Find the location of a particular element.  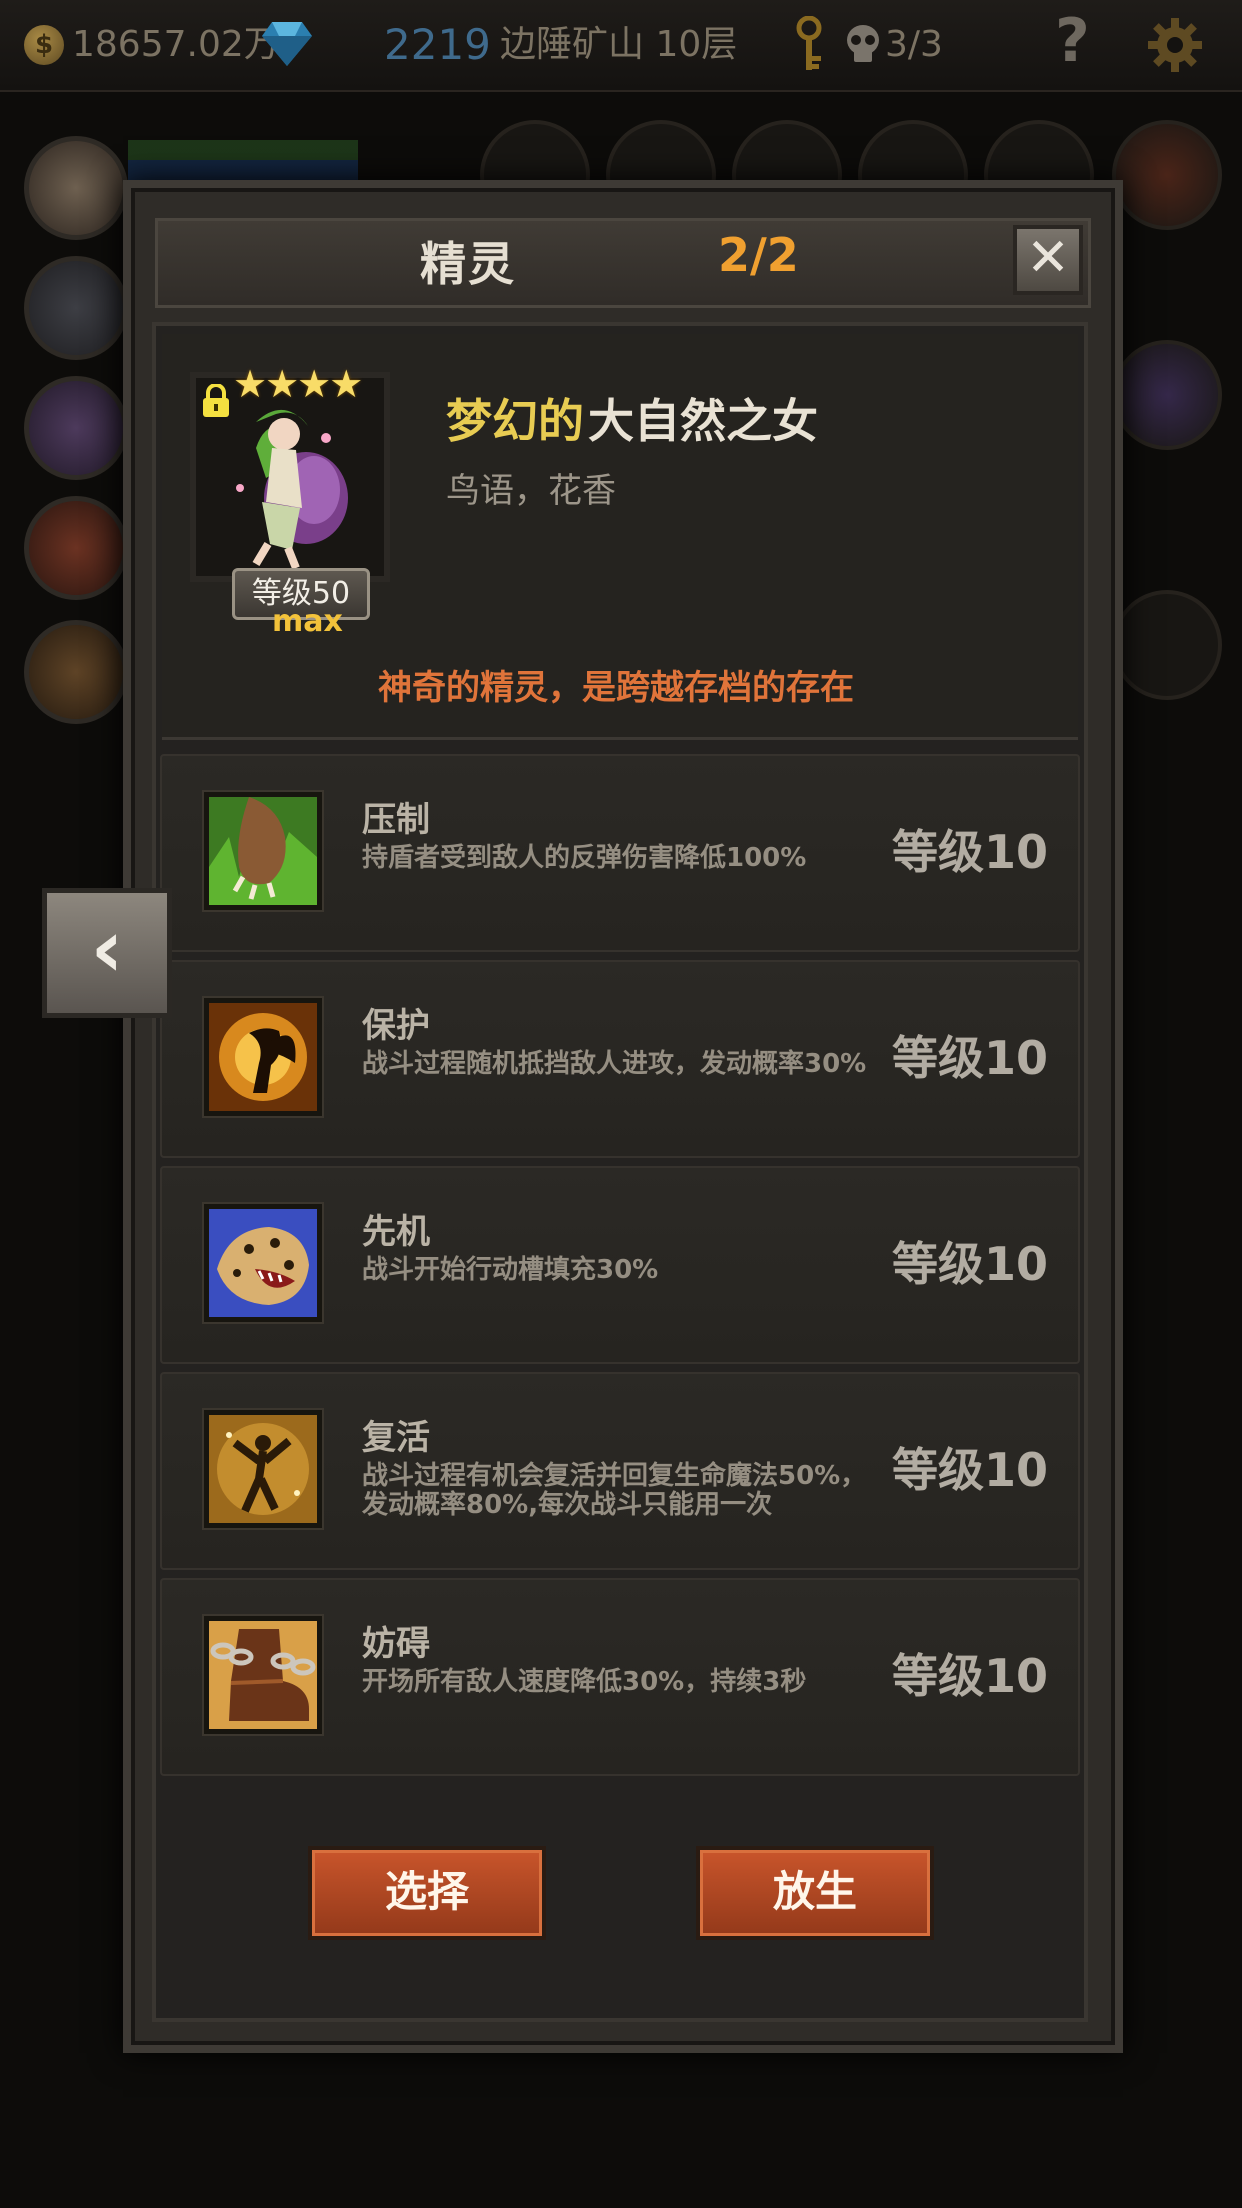

fairy-shield-icon is located at coordinates (263, 1057).